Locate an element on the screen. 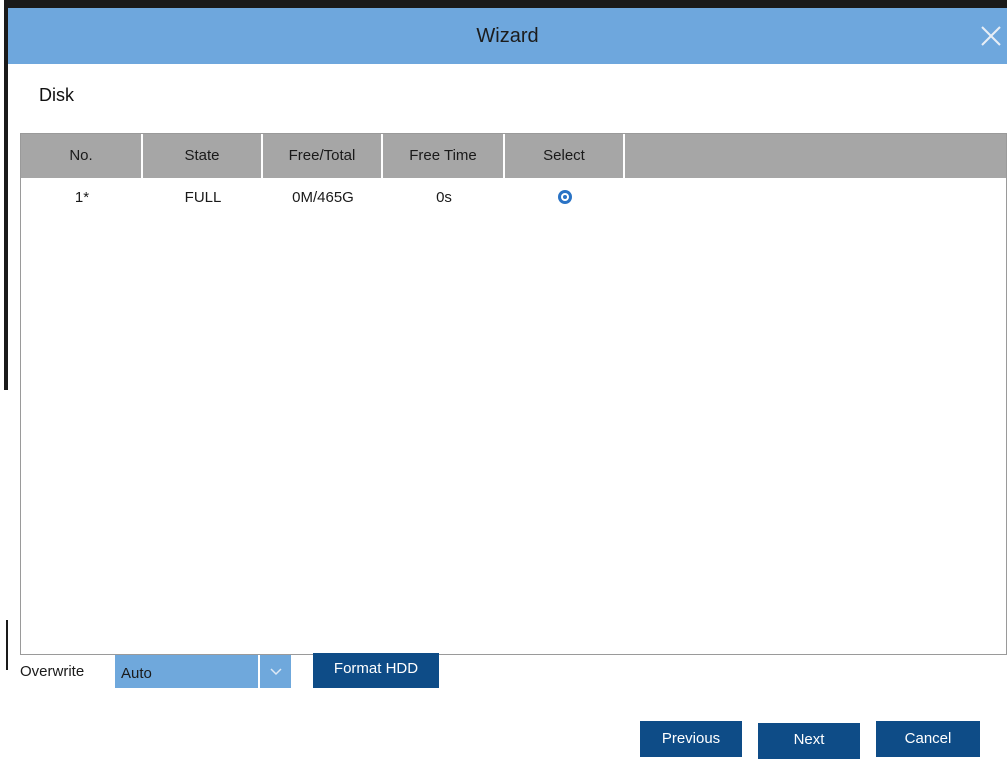  cell-no: 1* is located at coordinates (82, 197).